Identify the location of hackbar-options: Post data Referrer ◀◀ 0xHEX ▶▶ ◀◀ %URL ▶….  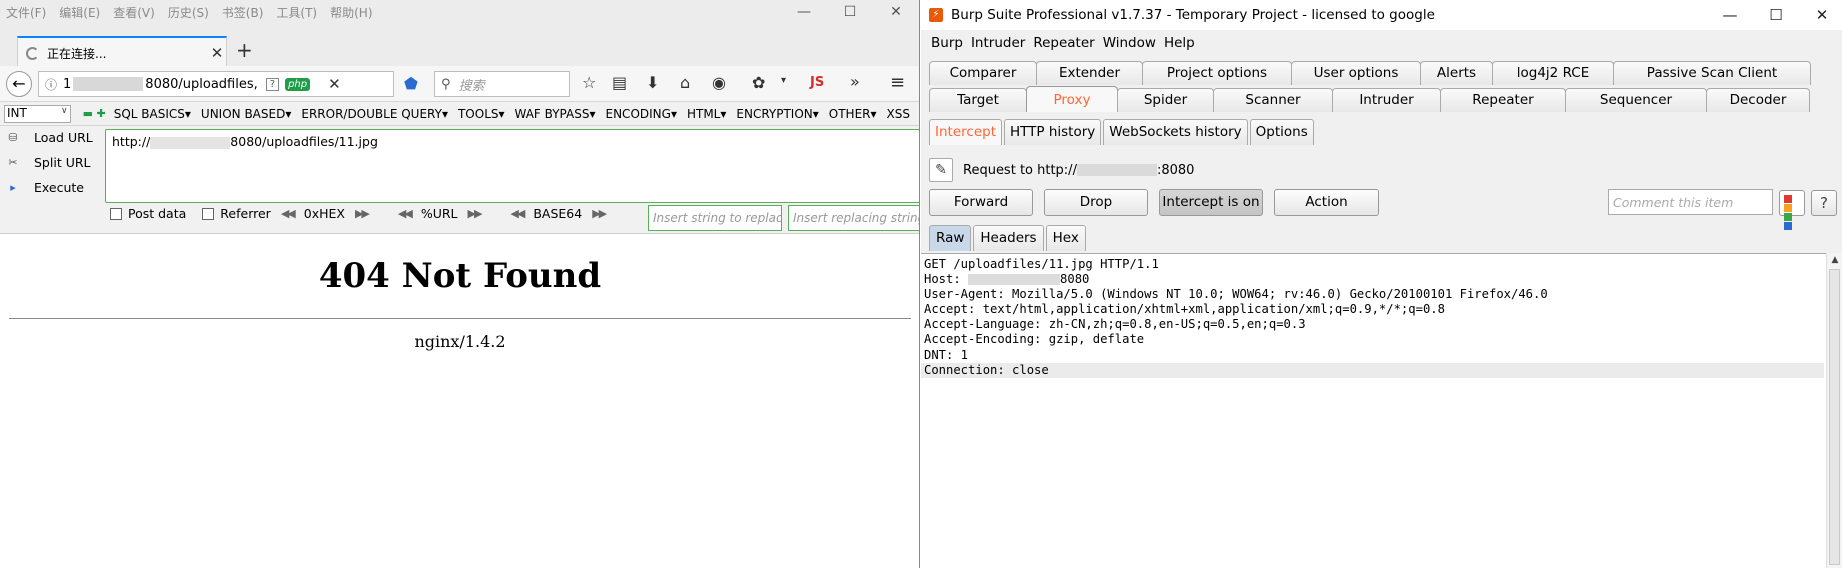
(362, 213).